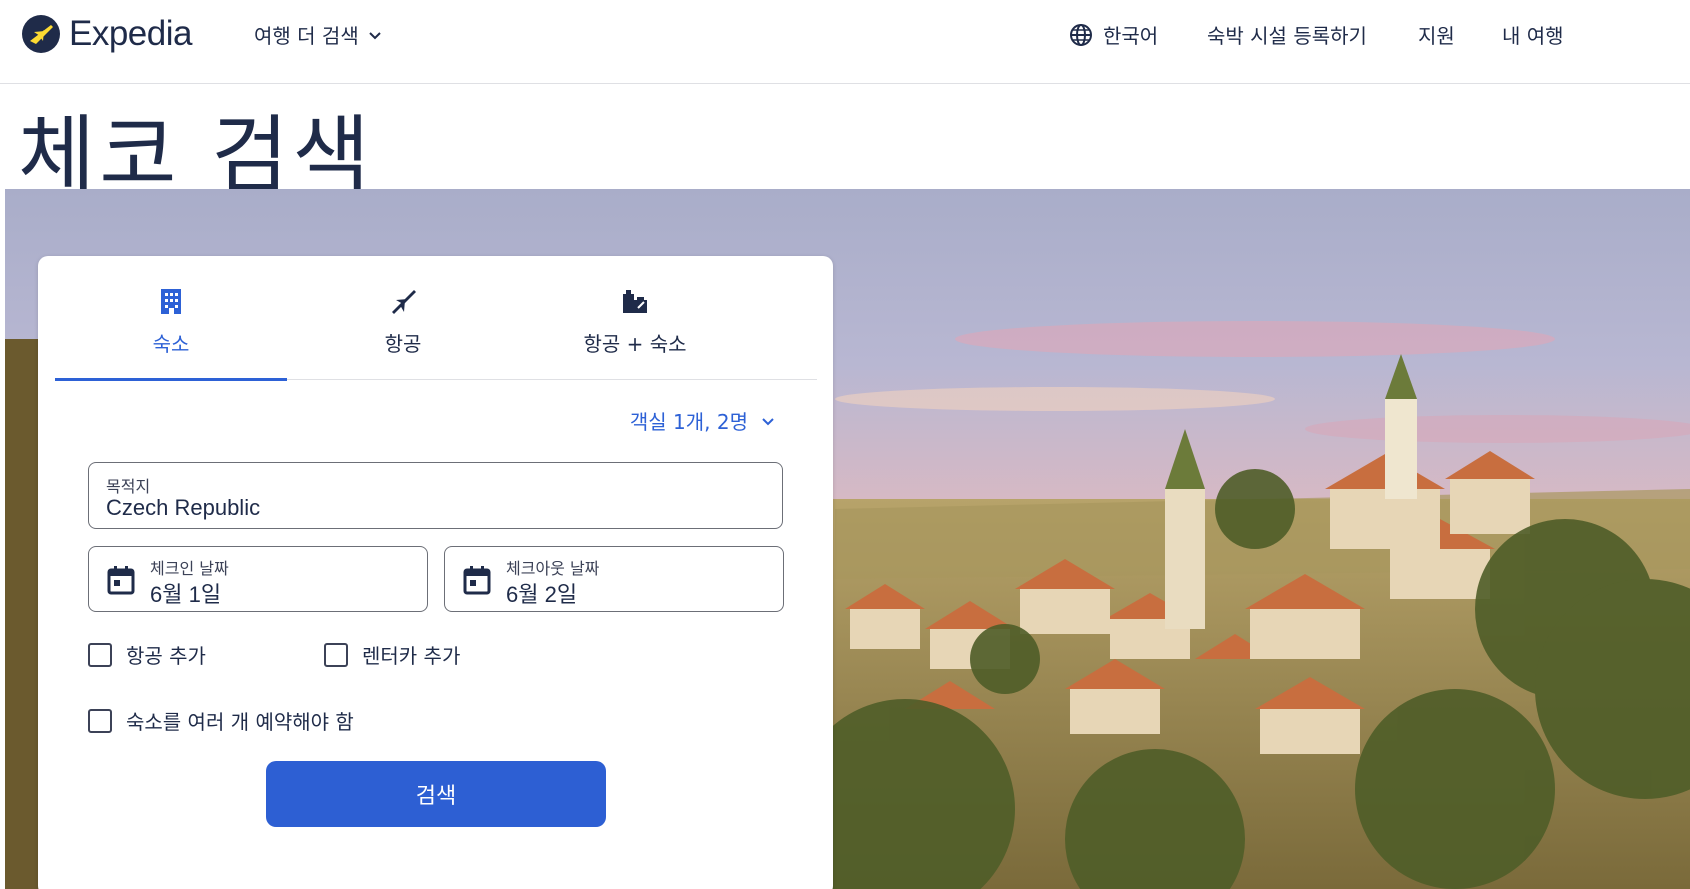 This screenshot has height=889, width=1690. Describe the element at coordinates (614, 579) in the screenshot. I see `checkout-date-field: 체크아웃 날짜 6월 2일` at that location.